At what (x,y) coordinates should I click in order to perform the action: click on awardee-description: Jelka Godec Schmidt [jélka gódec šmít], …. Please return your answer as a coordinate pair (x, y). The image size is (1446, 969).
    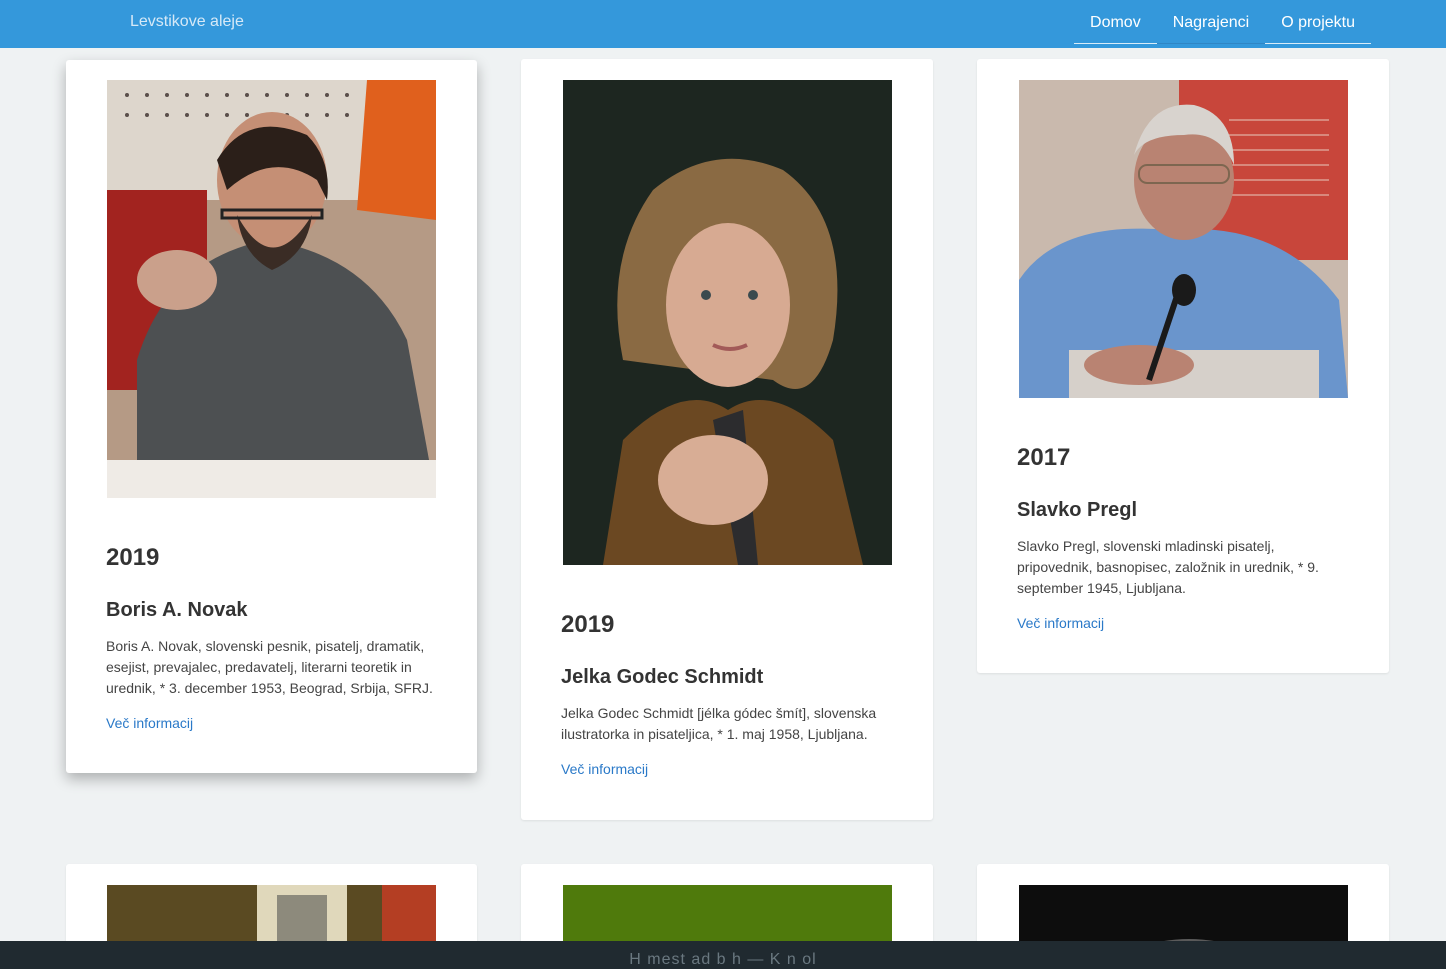
    Looking at the image, I should click on (719, 723).